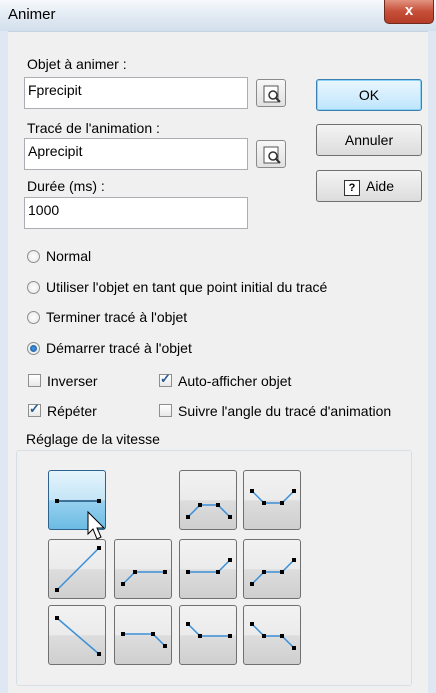 This screenshot has height=693, width=436. Describe the element at coordinates (369, 140) in the screenshot. I see `cancel-button: Annuler` at that location.